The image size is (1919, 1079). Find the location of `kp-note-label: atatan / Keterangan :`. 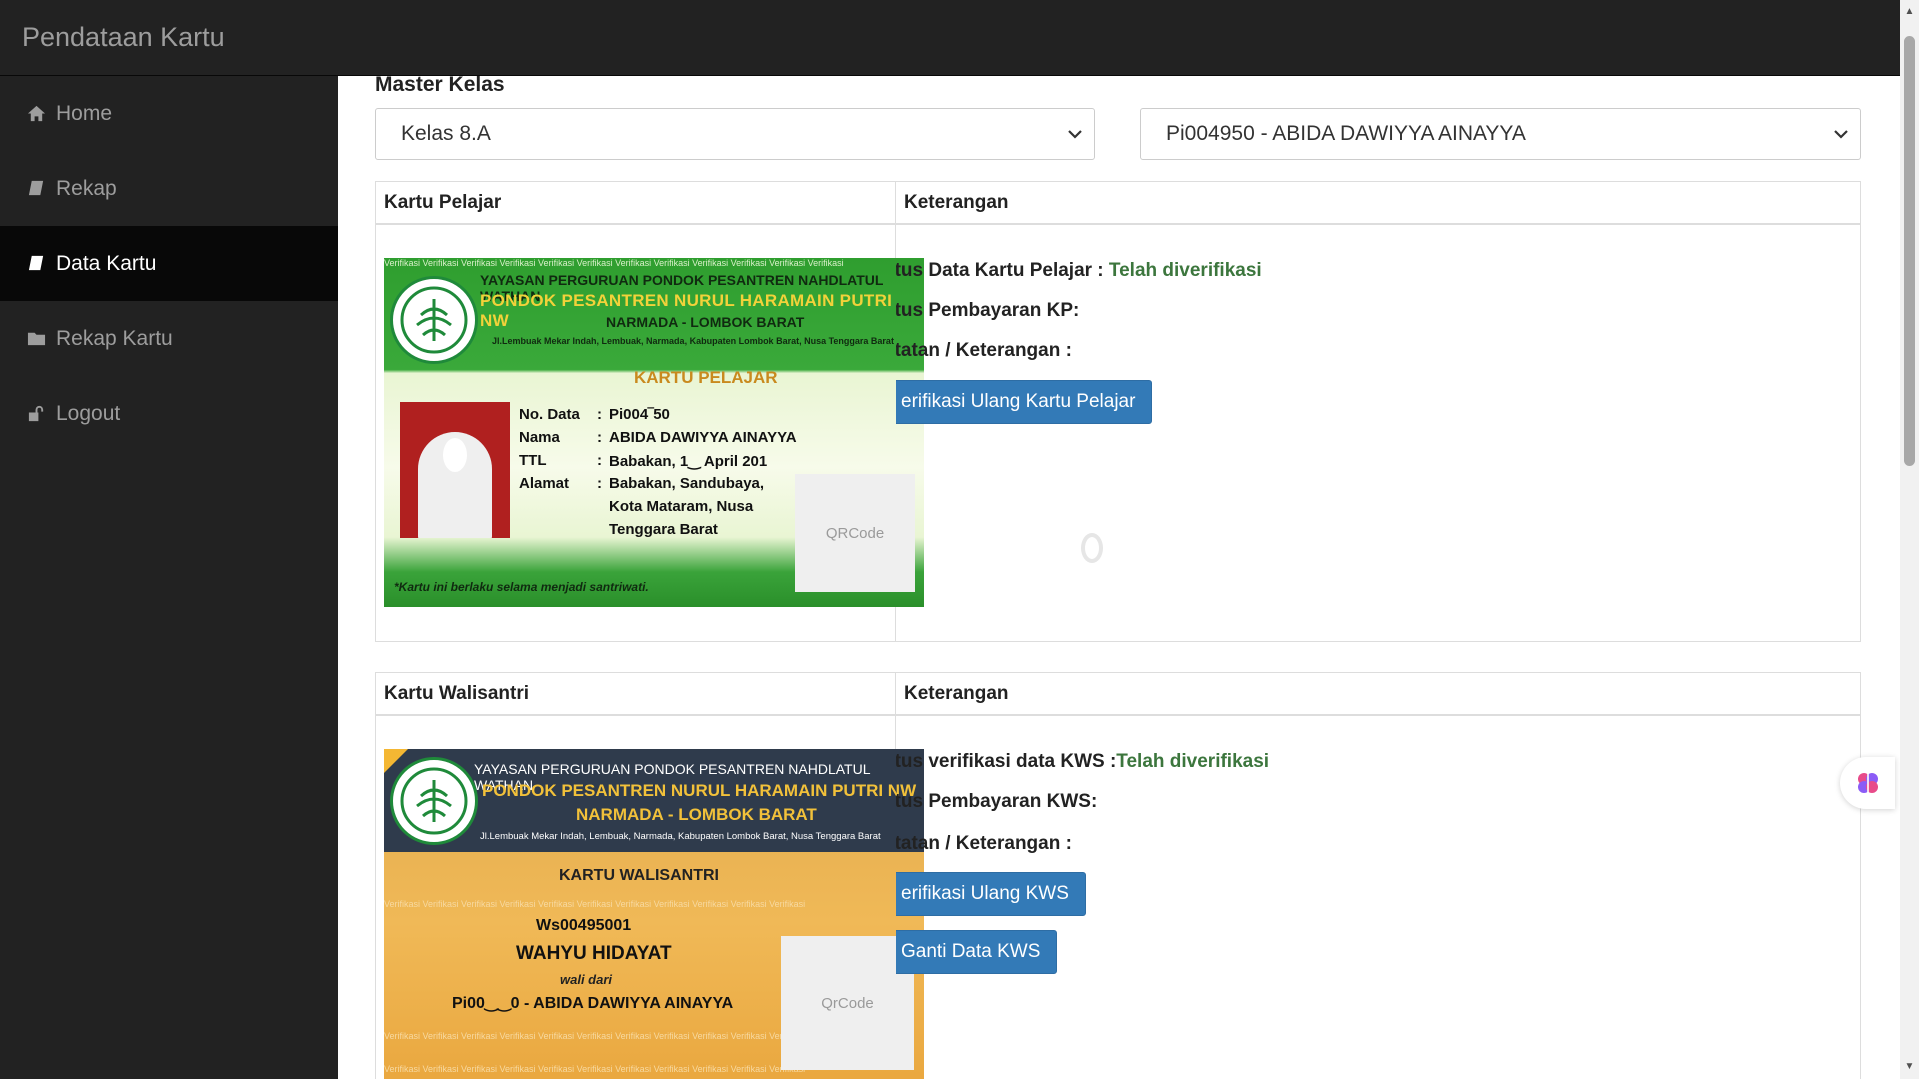

kp-note-label: atatan / Keterangan : is located at coordinates (984, 350).